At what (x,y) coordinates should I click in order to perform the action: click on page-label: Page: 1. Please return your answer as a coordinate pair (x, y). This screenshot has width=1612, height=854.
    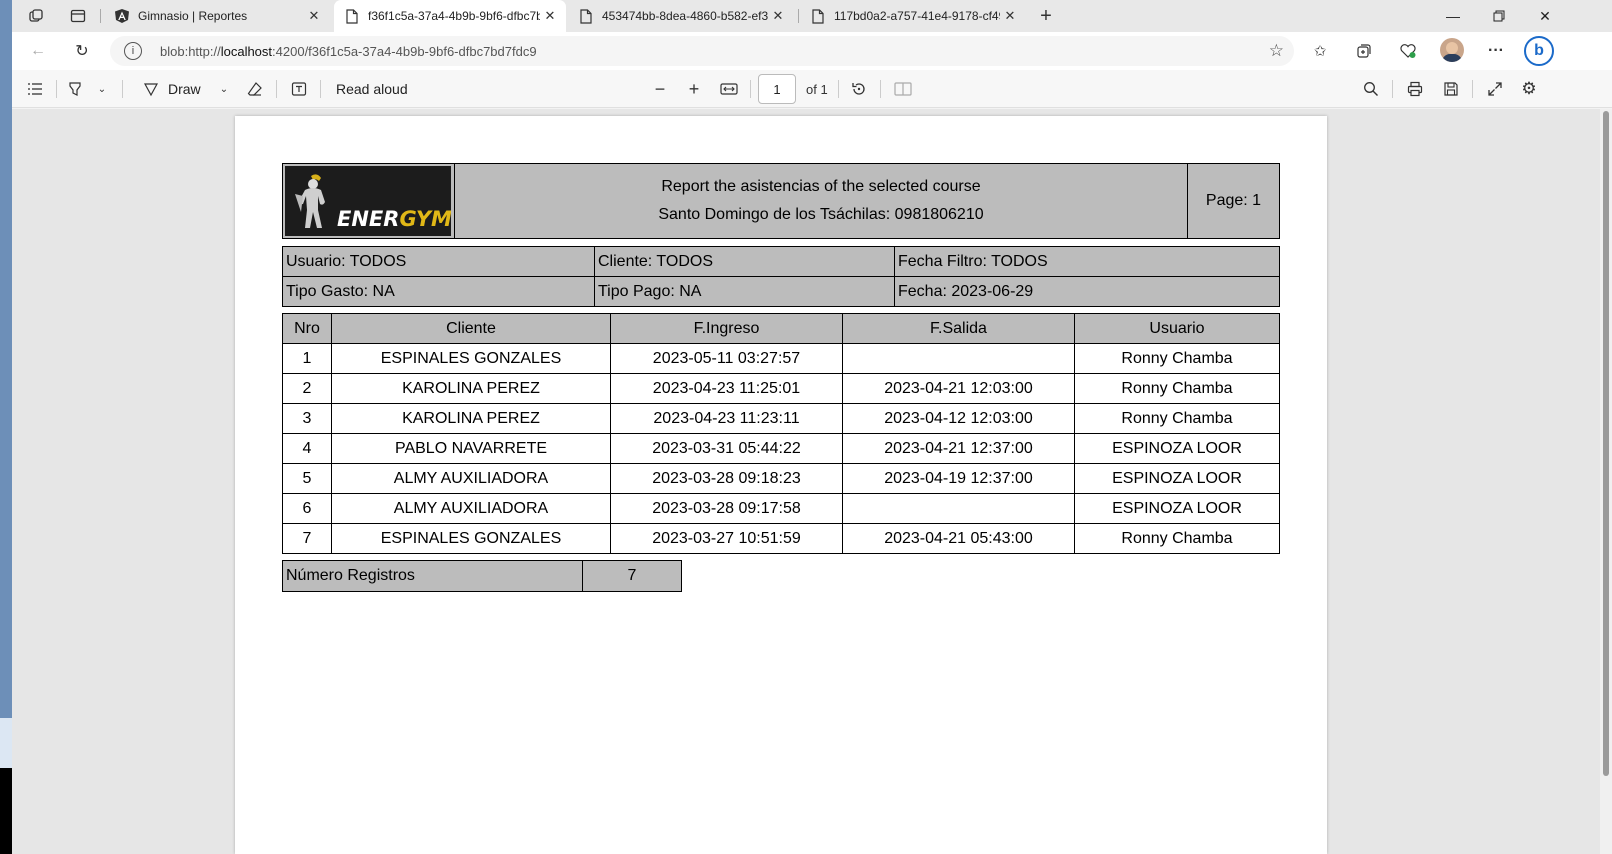
    Looking at the image, I should click on (1233, 201).